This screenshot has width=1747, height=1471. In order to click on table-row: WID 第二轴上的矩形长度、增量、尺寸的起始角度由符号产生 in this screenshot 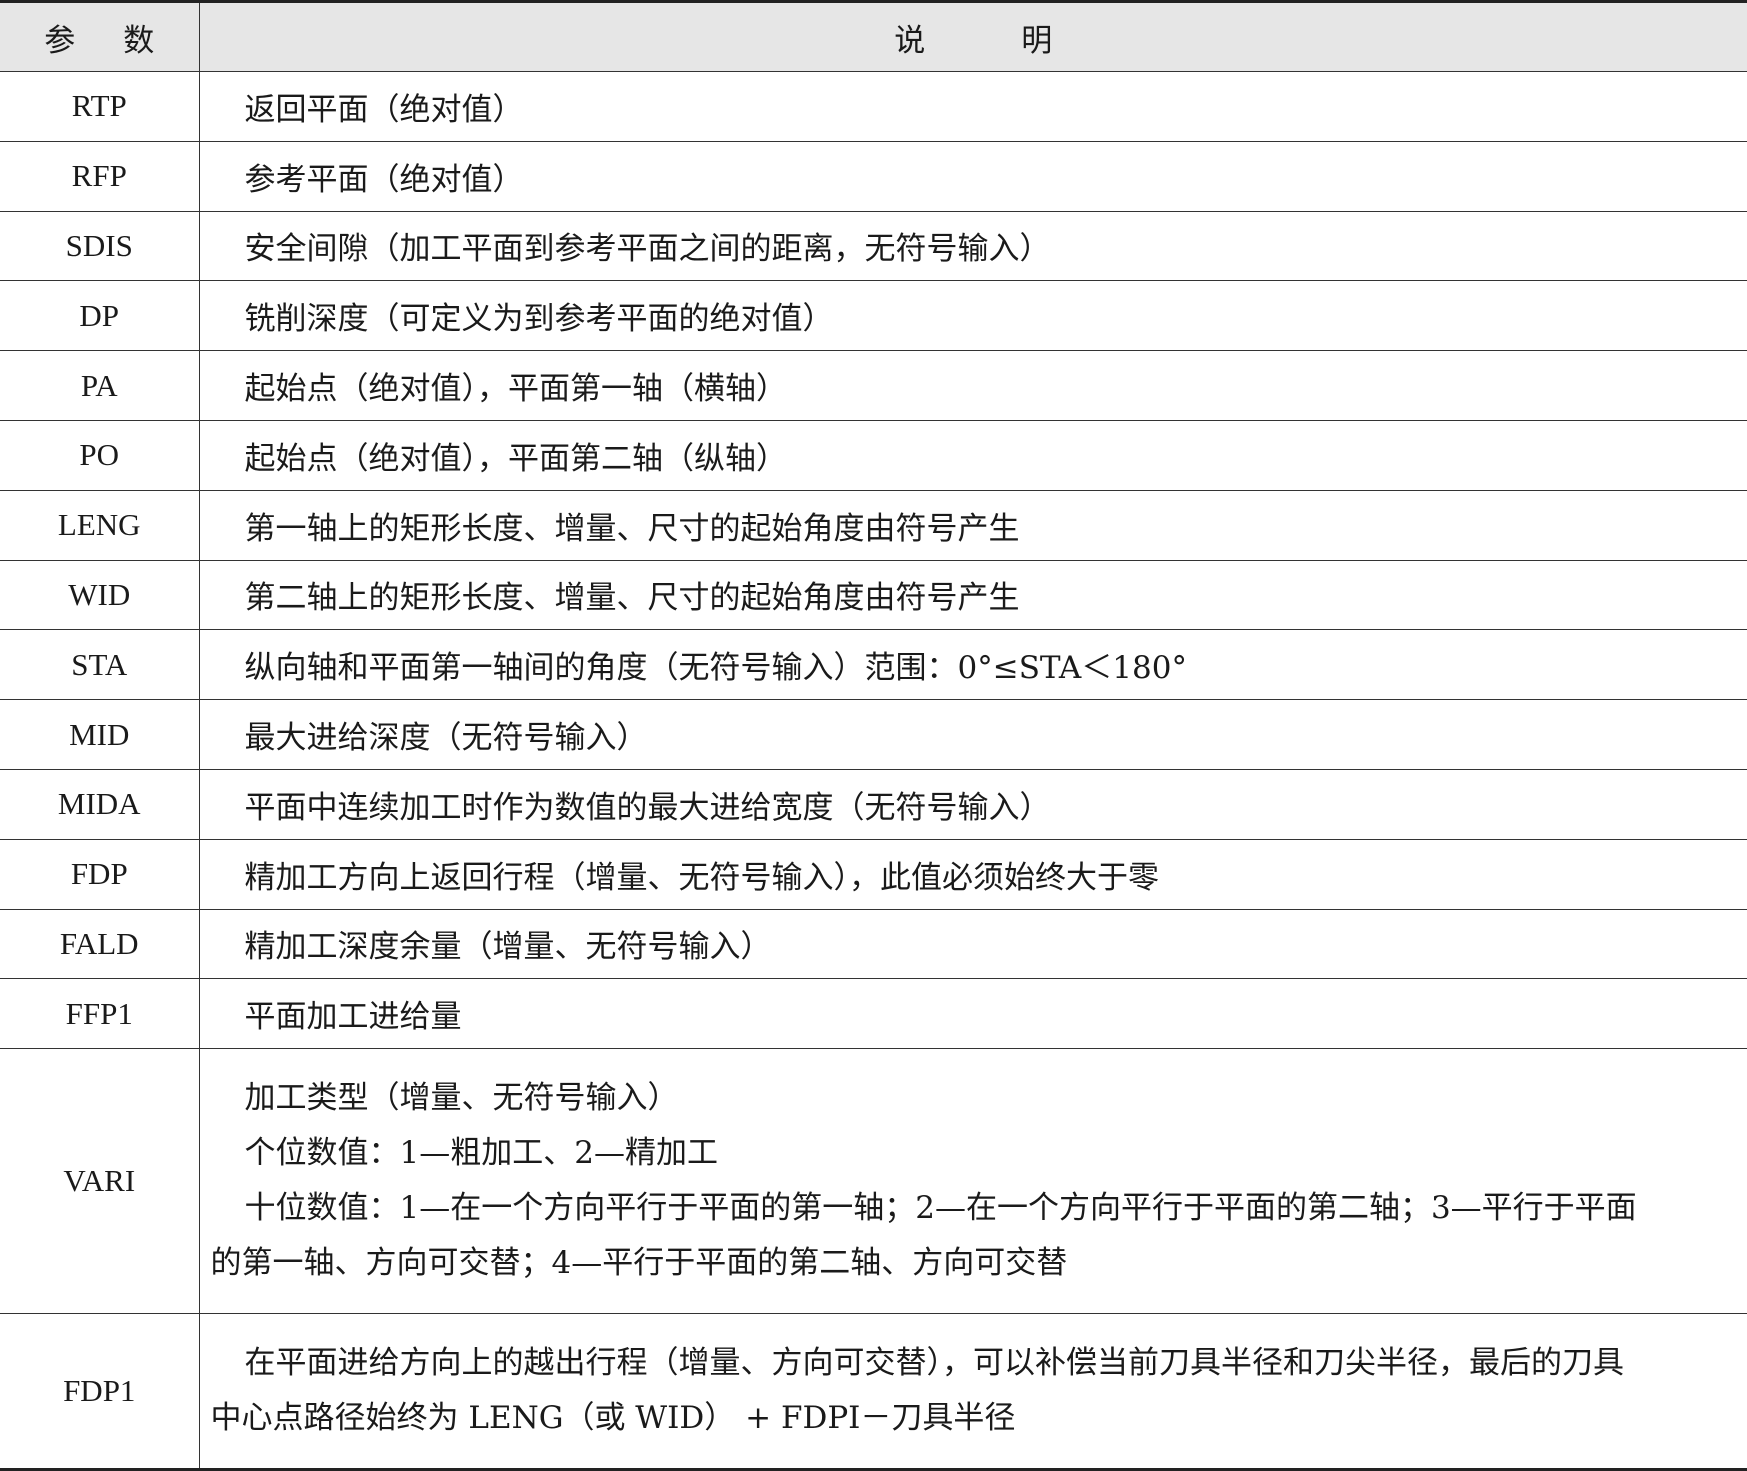, I will do `click(873, 595)`.